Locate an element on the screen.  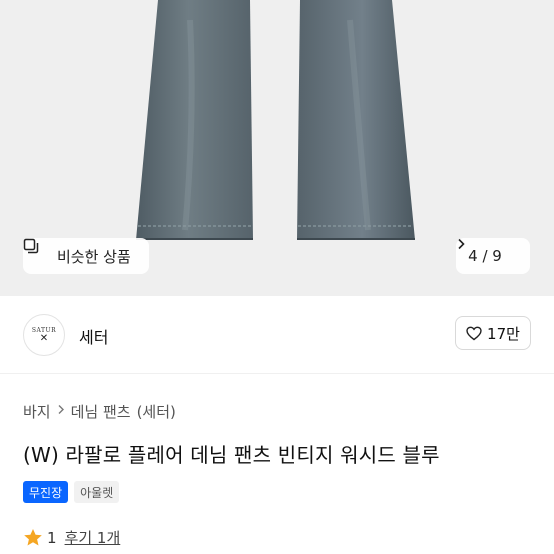
rating-value: 1 is located at coordinates (52, 537).